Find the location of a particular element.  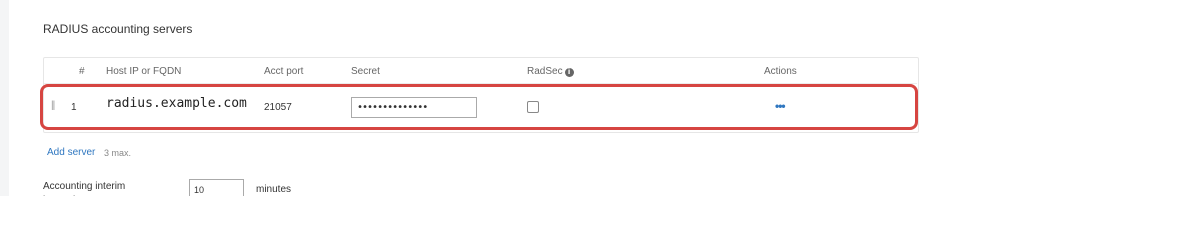

add-server-link: Add server is located at coordinates (71, 152).